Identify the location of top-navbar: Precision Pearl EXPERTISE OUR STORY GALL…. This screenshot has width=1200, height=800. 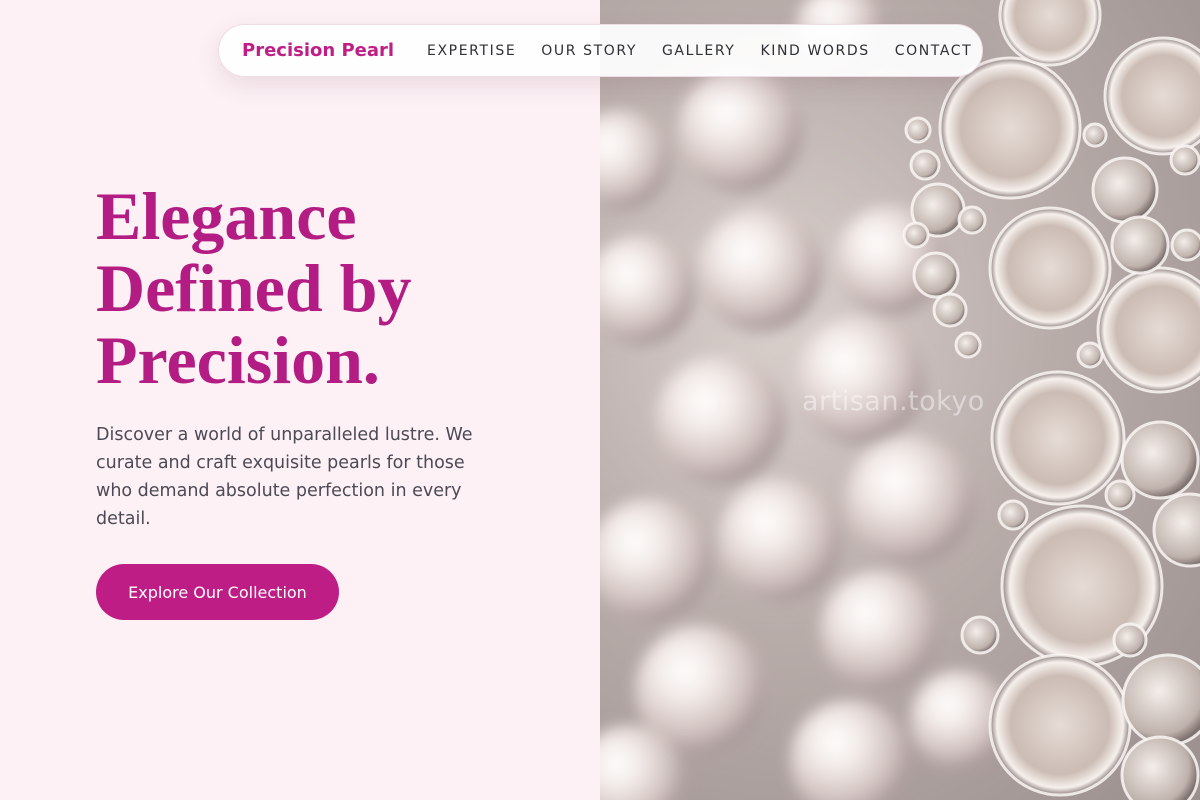
(600, 50).